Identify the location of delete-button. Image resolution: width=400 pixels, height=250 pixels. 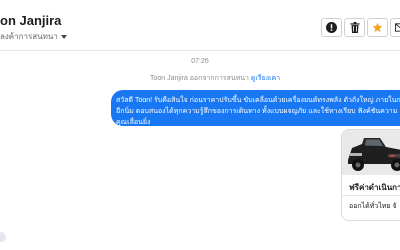
(354, 27).